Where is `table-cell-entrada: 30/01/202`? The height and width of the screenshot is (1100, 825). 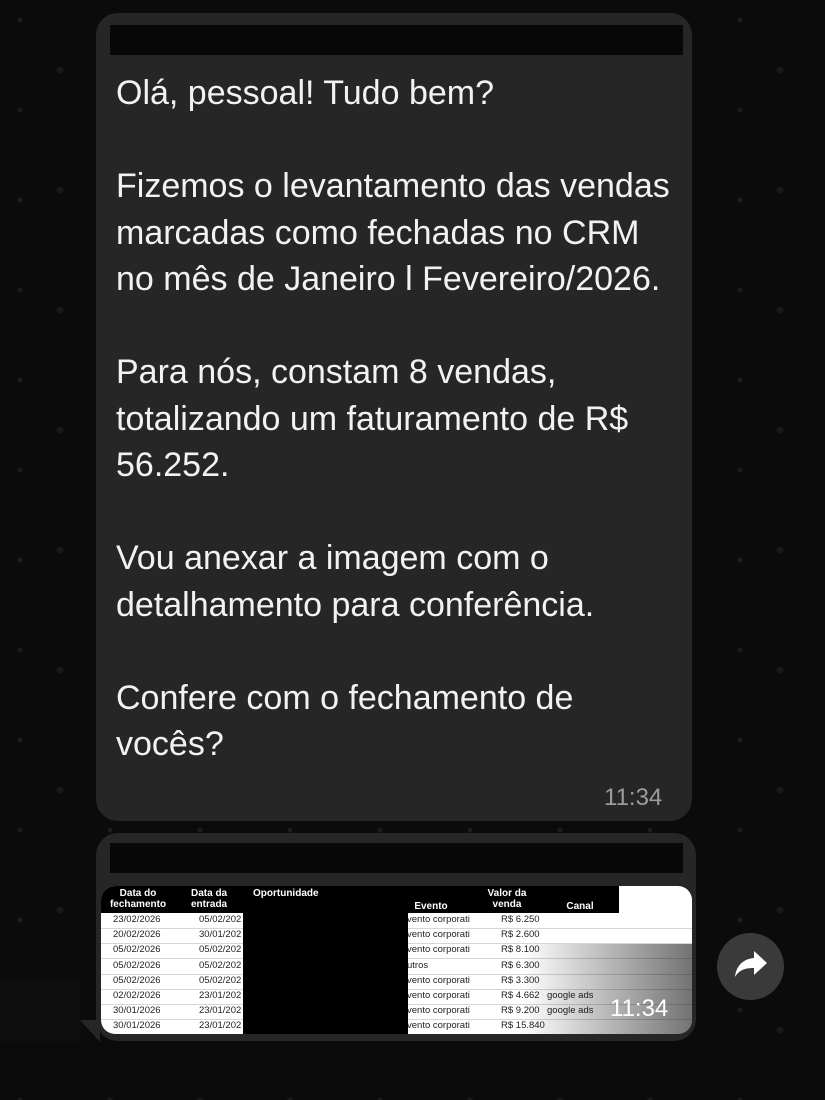 table-cell-entrada: 30/01/202 is located at coordinates (220, 935).